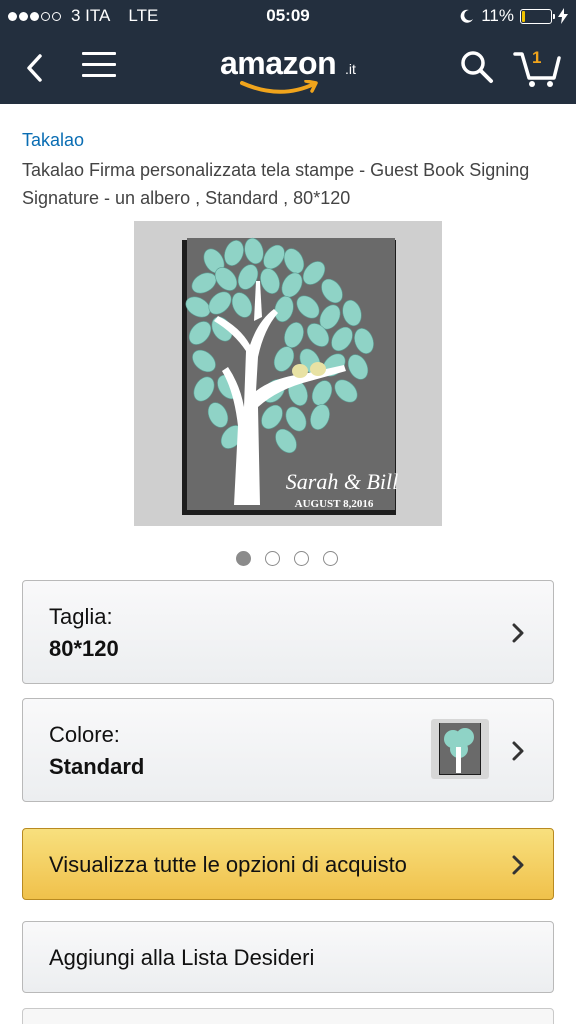 This screenshot has width=576, height=1024. Describe the element at coordinates (334, 504) in the screenshot. I see `image-date-text: AUGUST 8,2016` at that location.